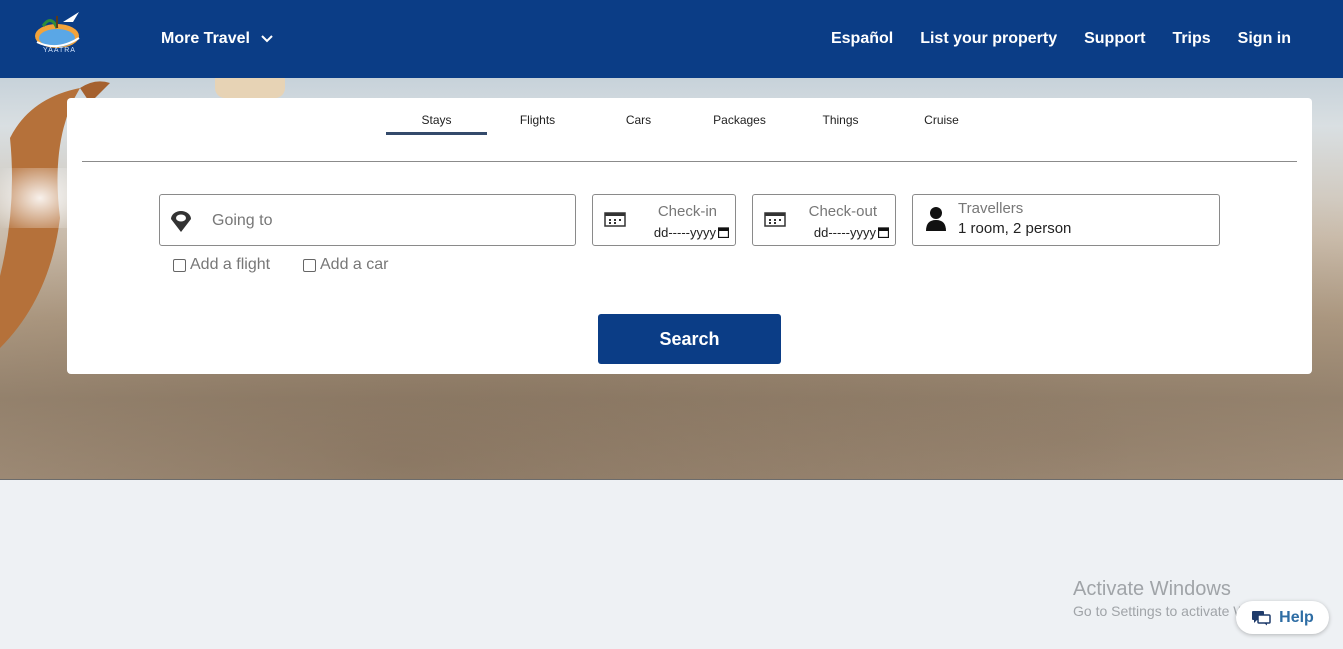 The height and width of the screenshot is (649, 1343). I want to click on check-in-label: Check-in, so click(687, 211).